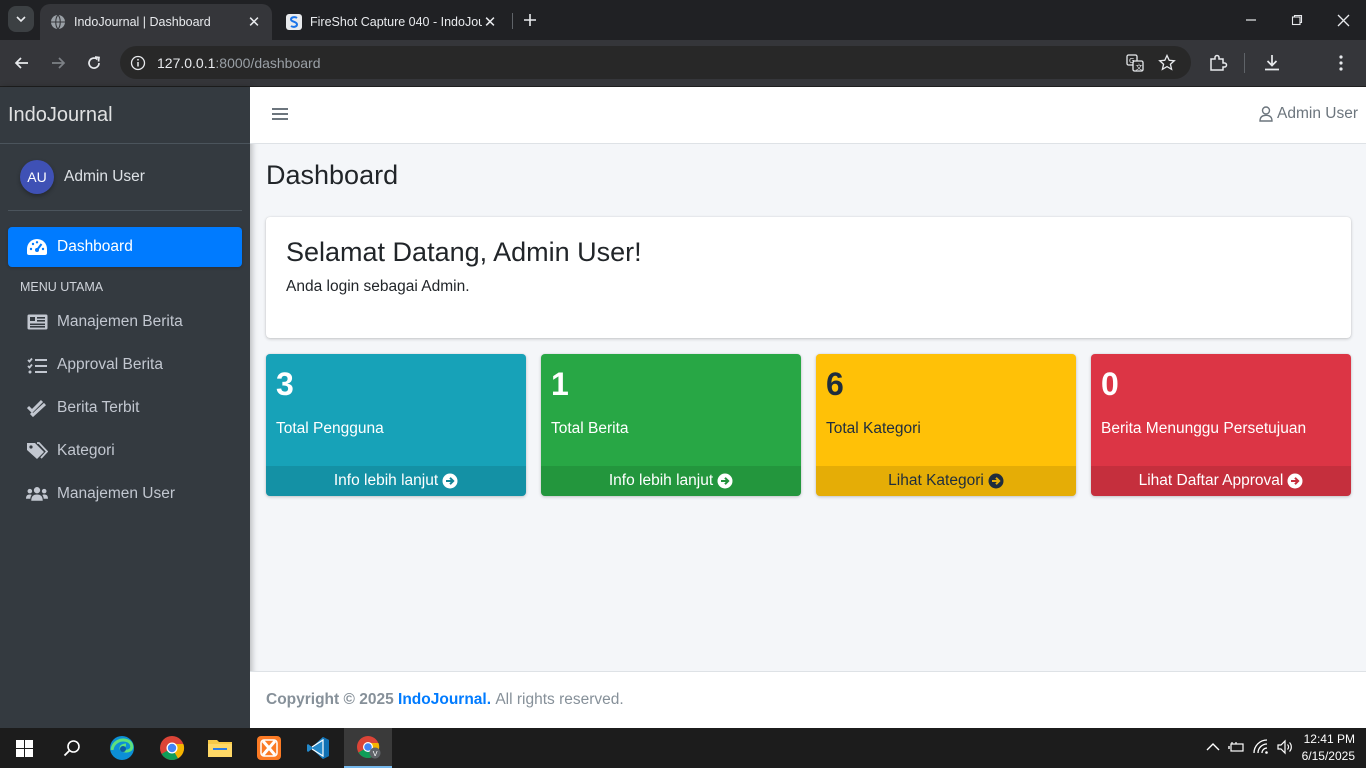  What do you see at coordinates (1204, 428) in the screenshot?
I see `stat-label: Berita Menunggu Persetujuan` at bounding box center [1204, 428].